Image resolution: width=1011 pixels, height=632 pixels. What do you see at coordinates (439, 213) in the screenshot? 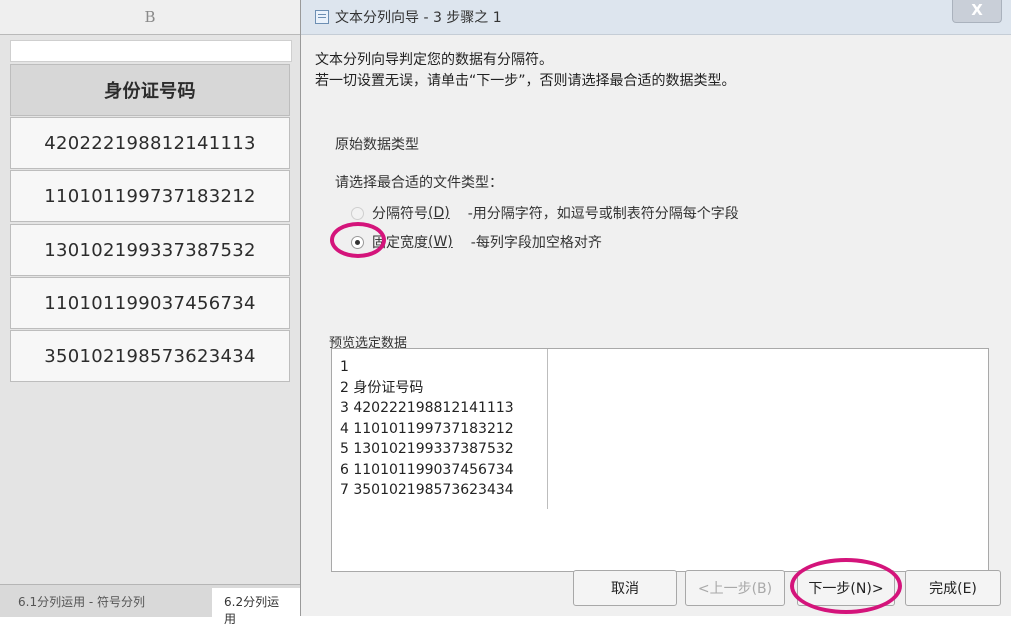
I see `option-delimited-key: (D)` at bounding box center [439, 213].